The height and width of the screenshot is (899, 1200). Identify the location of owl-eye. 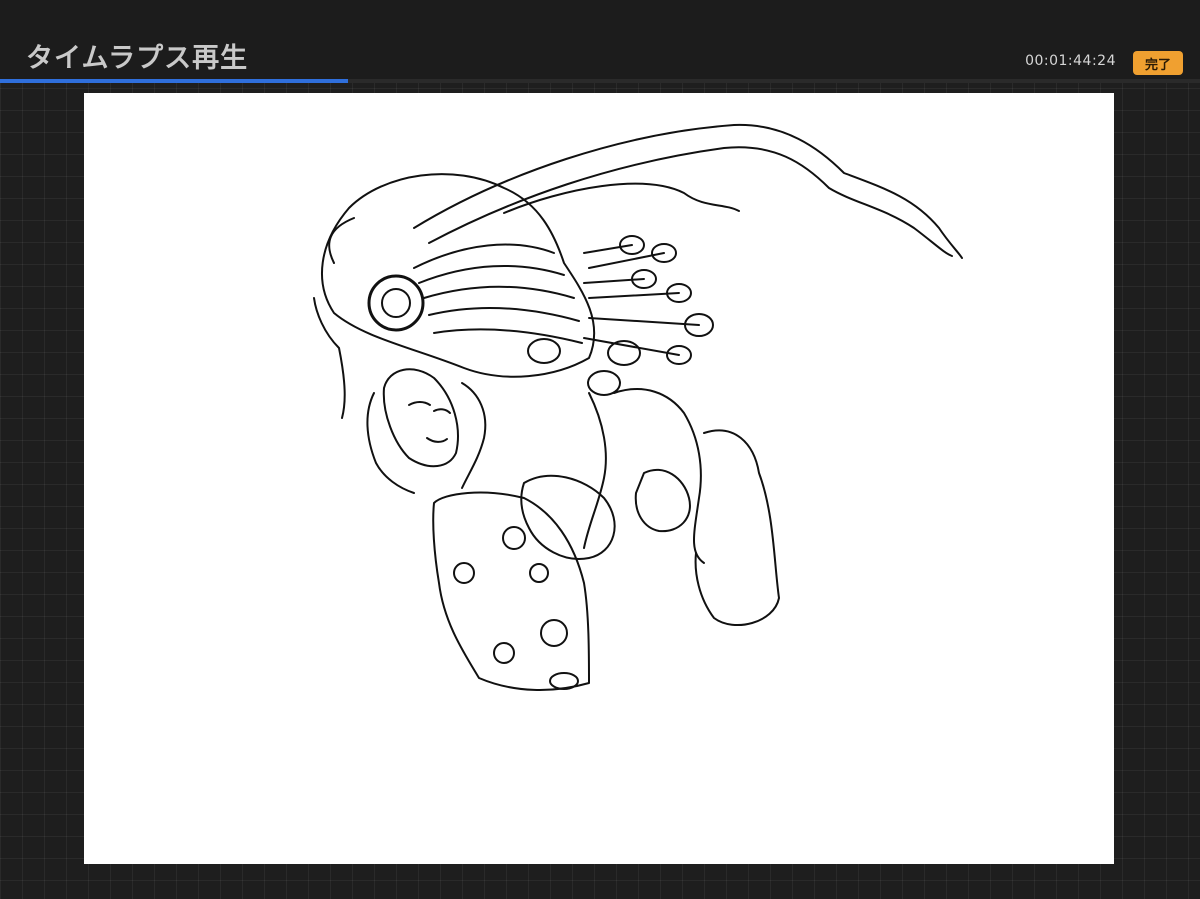
(396, 303).